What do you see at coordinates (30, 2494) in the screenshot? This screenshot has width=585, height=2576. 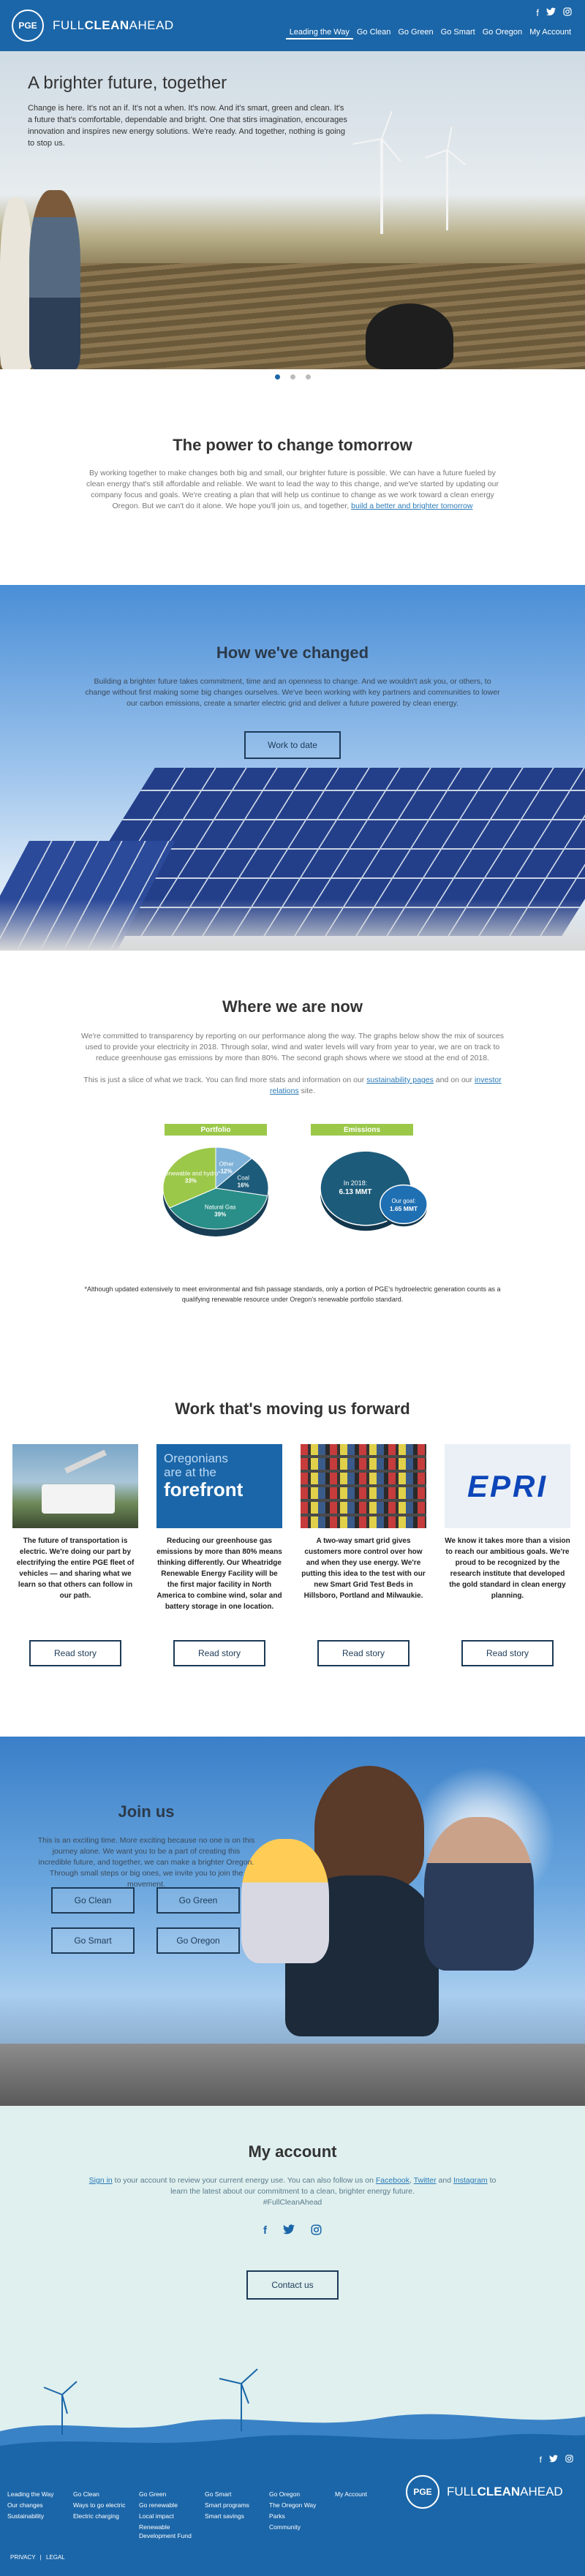 I see `footer-link: Leading the Way` at bounding box center [30, 2494].